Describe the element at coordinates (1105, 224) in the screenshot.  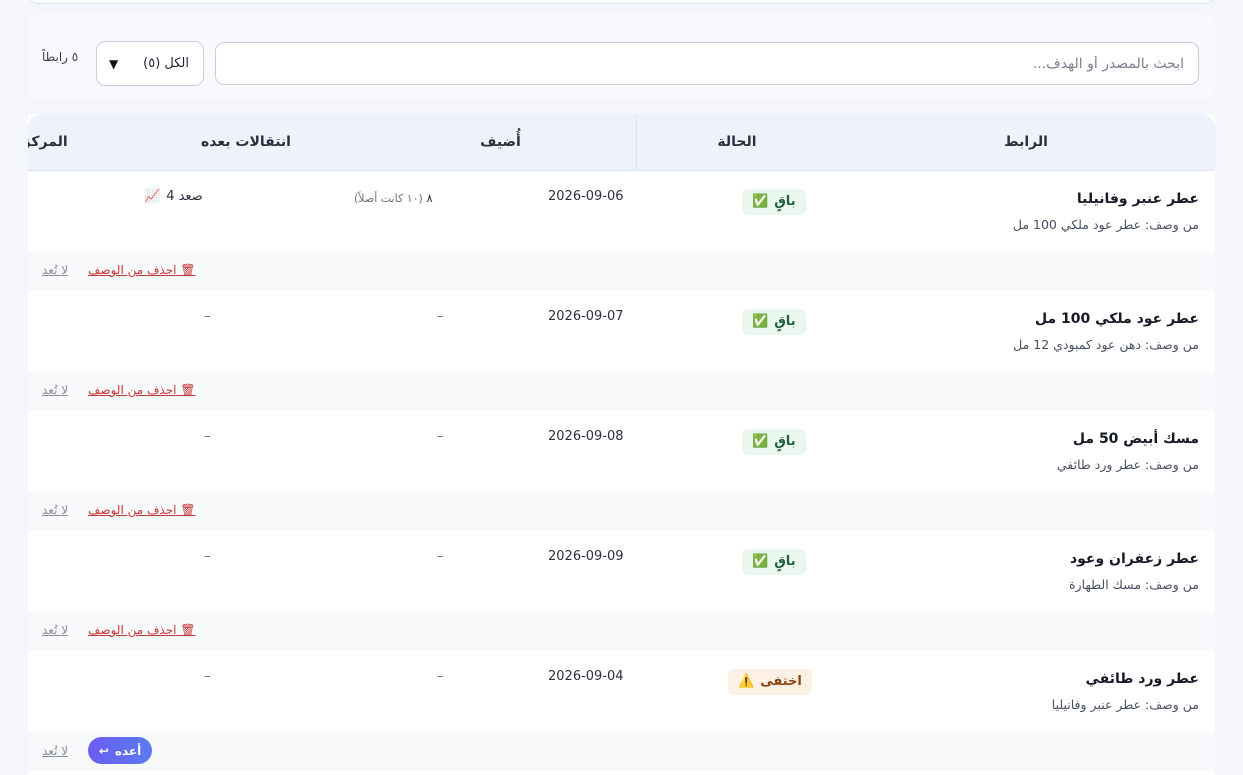
I see `link-source: من وصف: عطر عود ملكي 100 مل` at that location.